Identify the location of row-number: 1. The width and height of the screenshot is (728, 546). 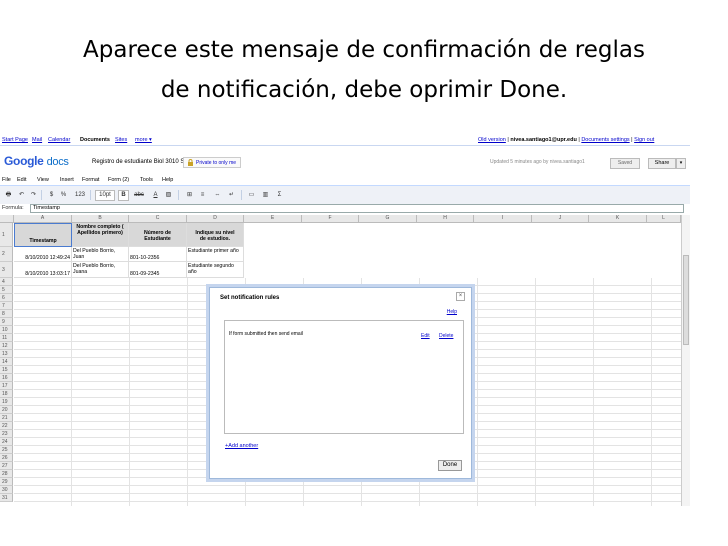
(6, 235).